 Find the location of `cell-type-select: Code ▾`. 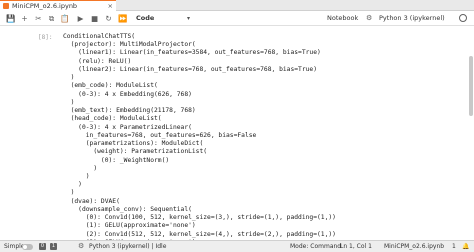

cell-type-select: Code ▾ is located at coordinates (165, 18).